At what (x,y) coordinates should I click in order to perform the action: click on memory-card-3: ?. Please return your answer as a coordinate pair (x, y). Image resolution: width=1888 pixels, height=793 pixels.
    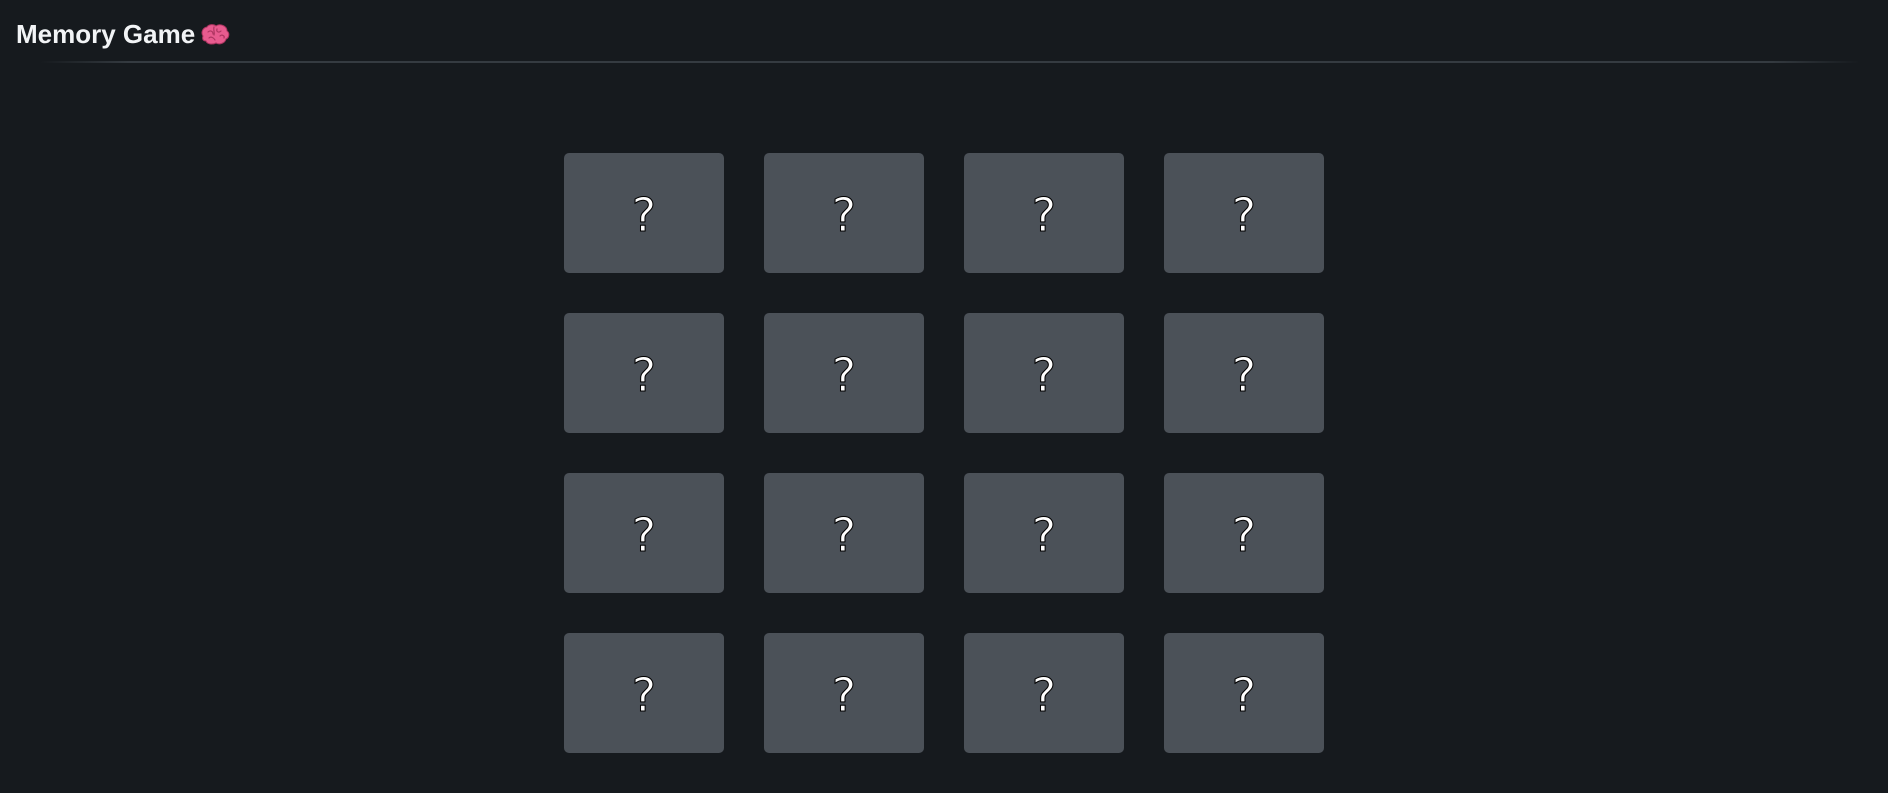
    Looking at the image, I should click on (1044, 213).